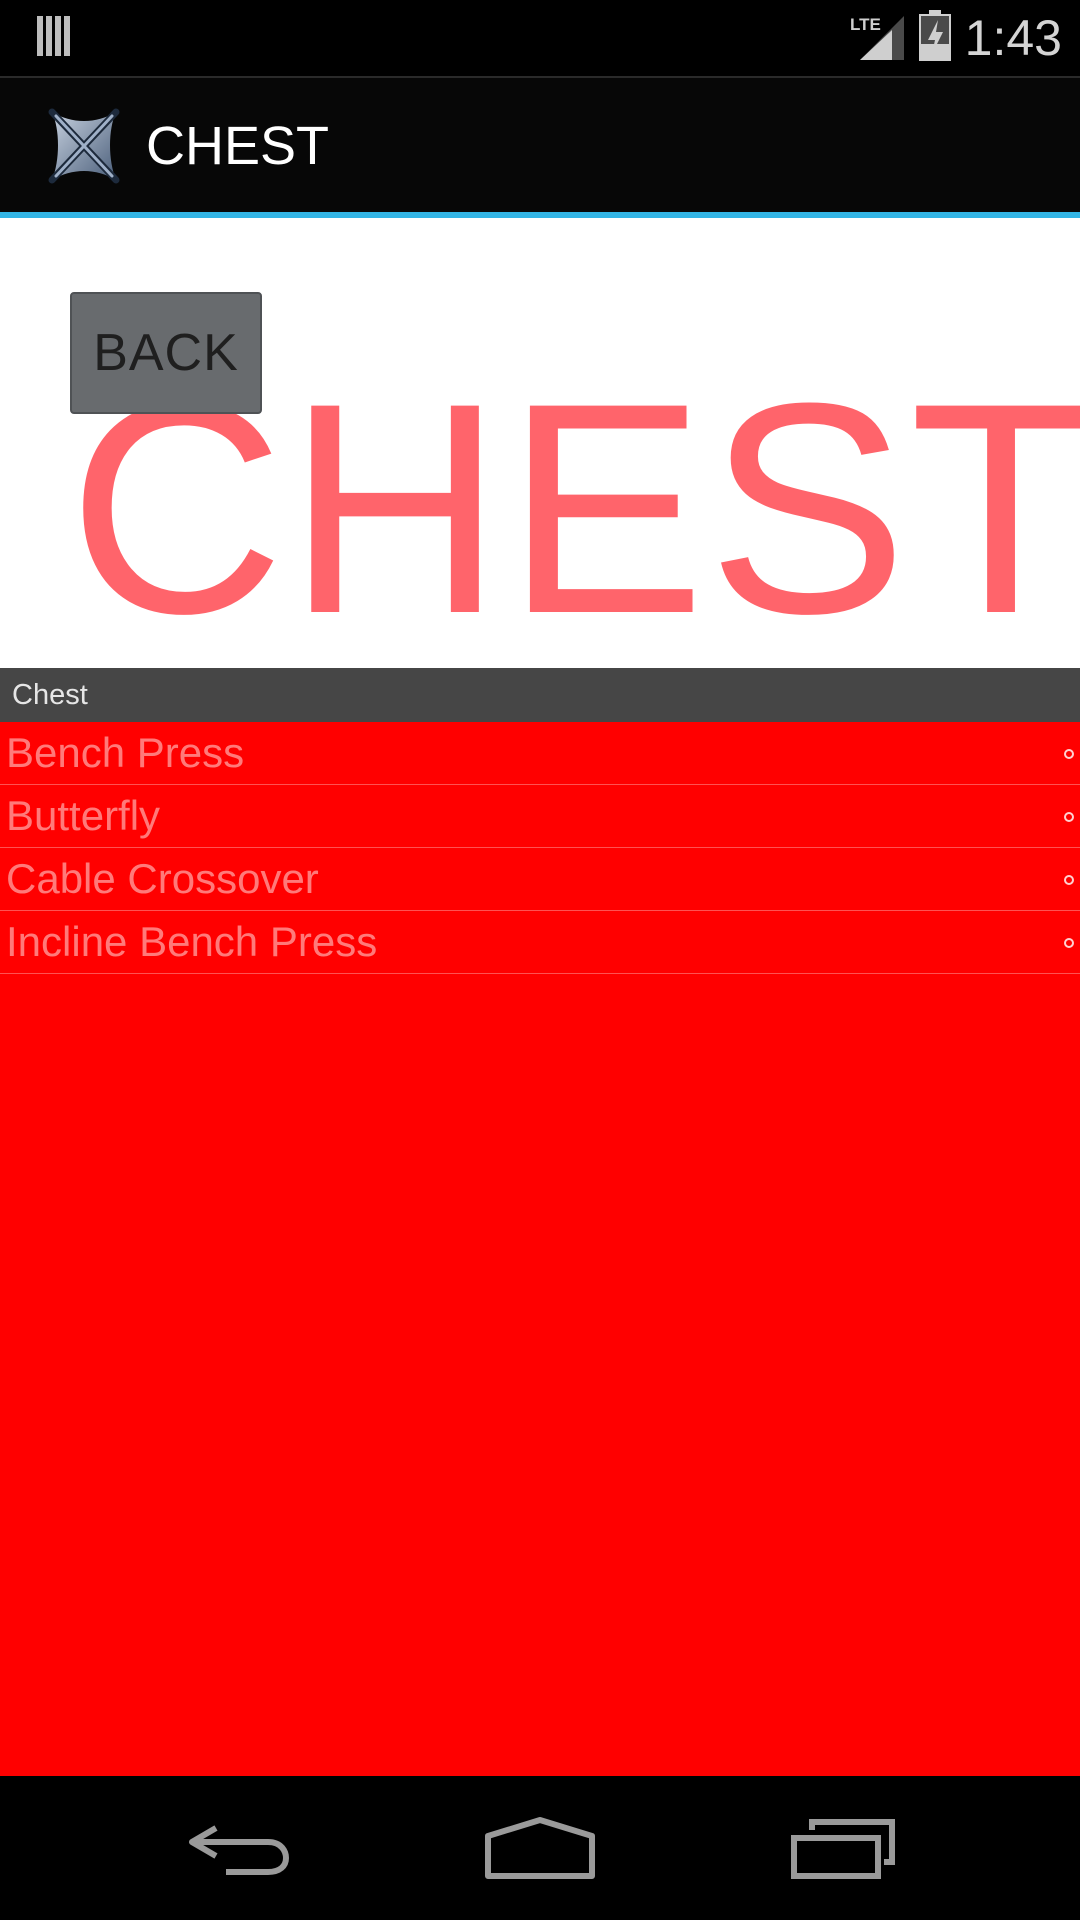 The height and width of the screenshot is (1920, 1080). Describe the element at coordinates (877, 37) in the screenshot. I see `signal-icon: LTE` at that location.